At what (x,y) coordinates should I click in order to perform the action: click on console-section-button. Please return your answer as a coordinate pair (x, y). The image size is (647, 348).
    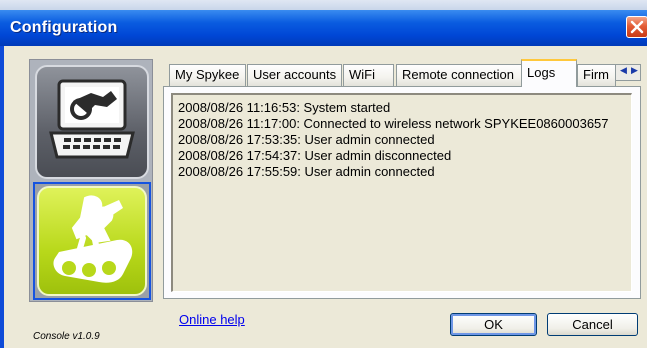
    Looking at the image, I should click on (92, 122).